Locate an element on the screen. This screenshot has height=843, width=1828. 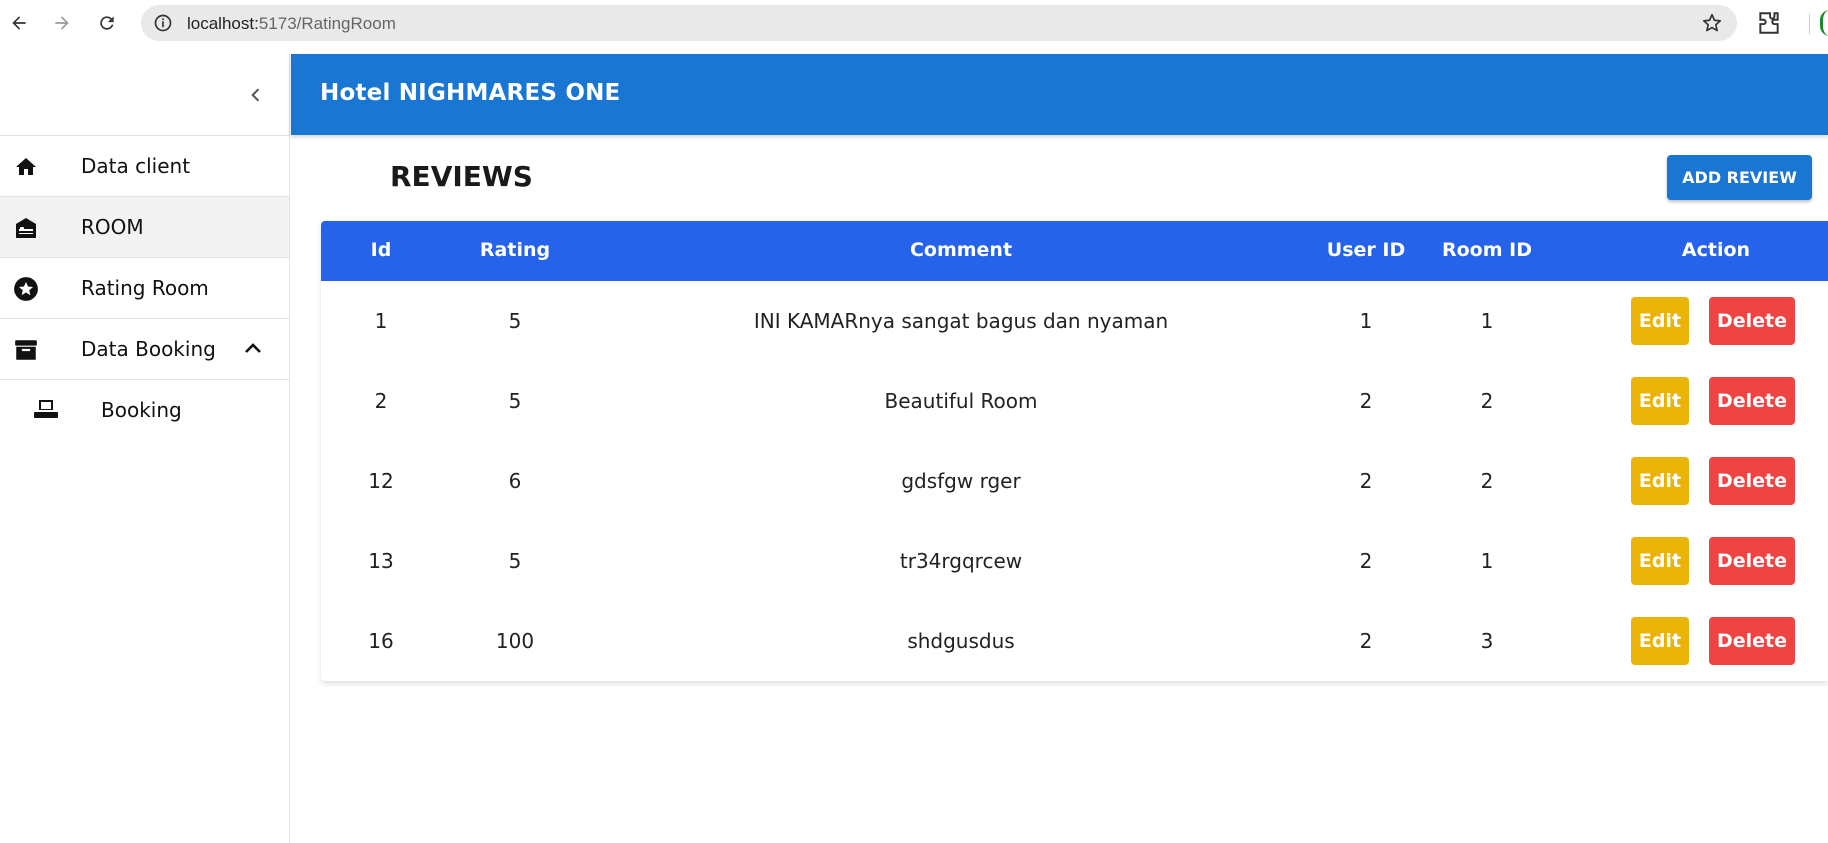
column-header-room-id: Room ID is located at coordinates (1487, 250).